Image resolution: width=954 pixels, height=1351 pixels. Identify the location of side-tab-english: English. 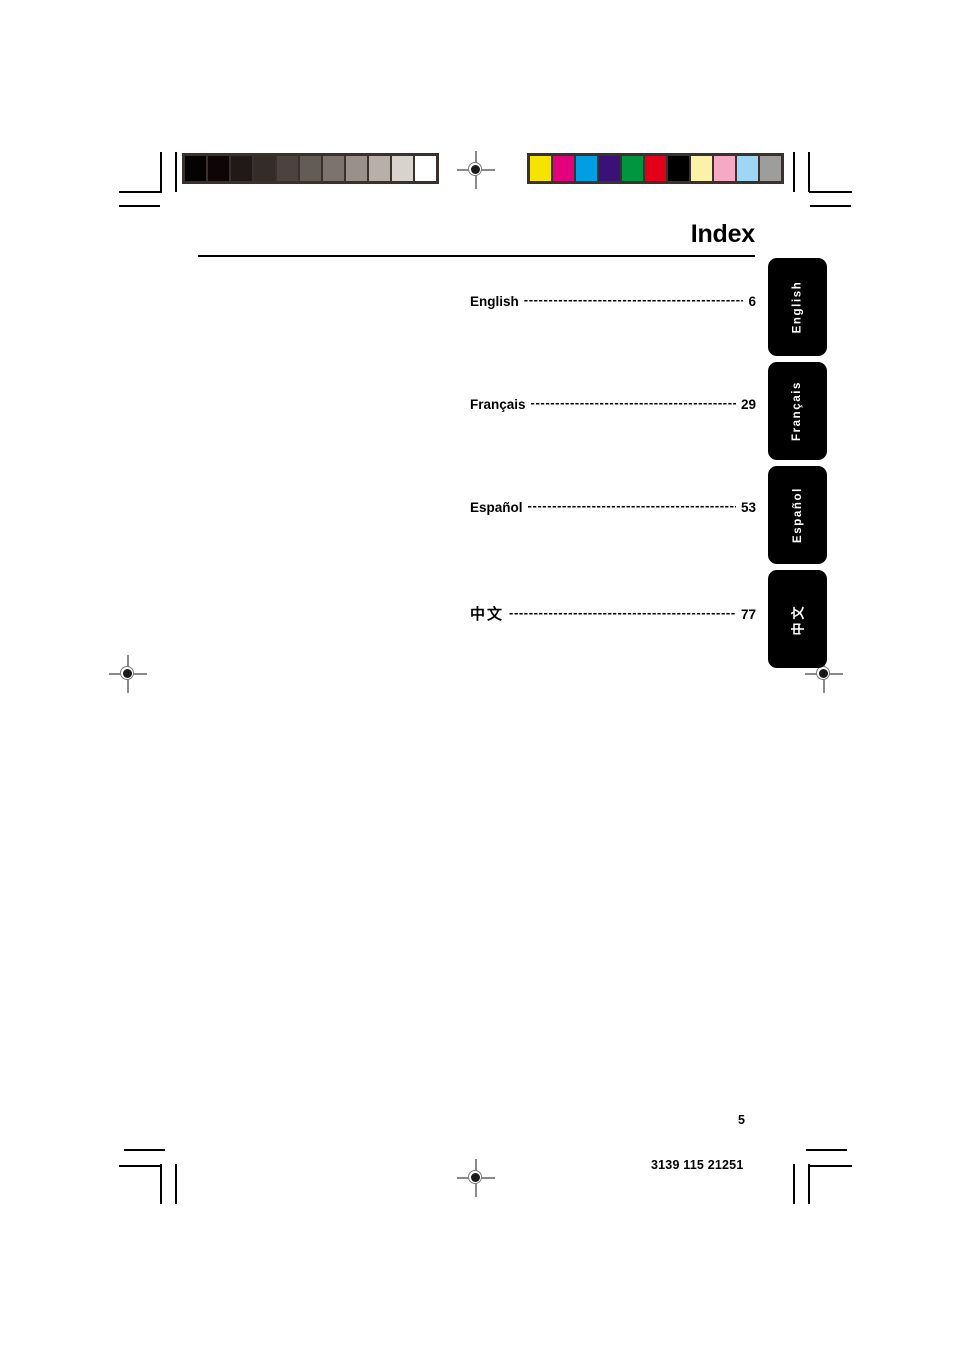
(797, 307).